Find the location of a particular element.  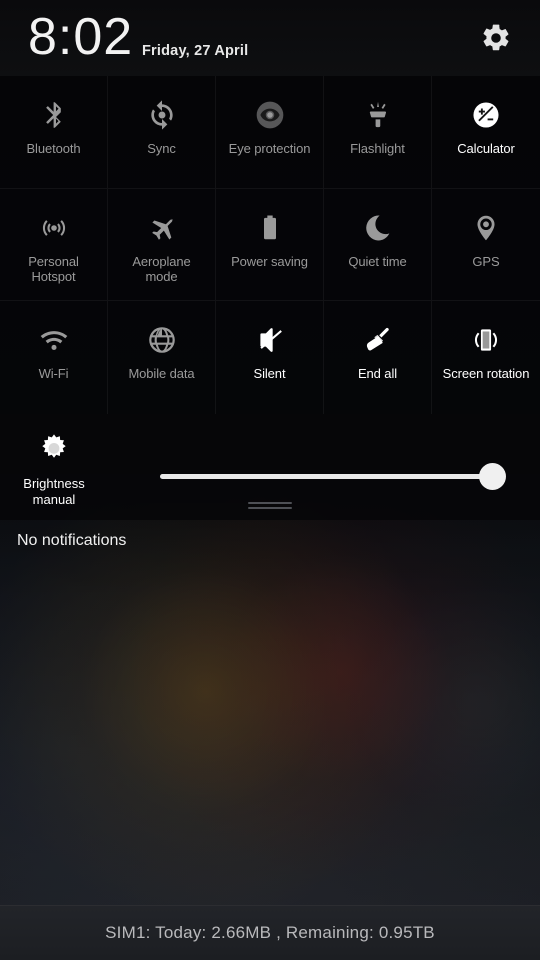

tile-mobile-data: Mobile data is located at coordinates (162, 357).